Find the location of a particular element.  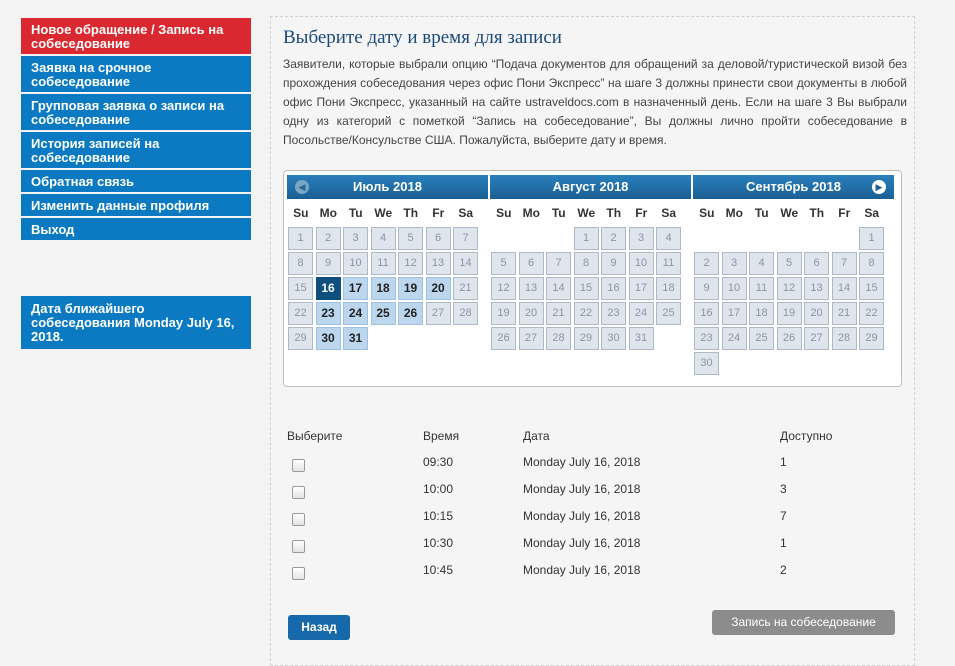

weekday-label: Sa is located at coordinates (872, 213).